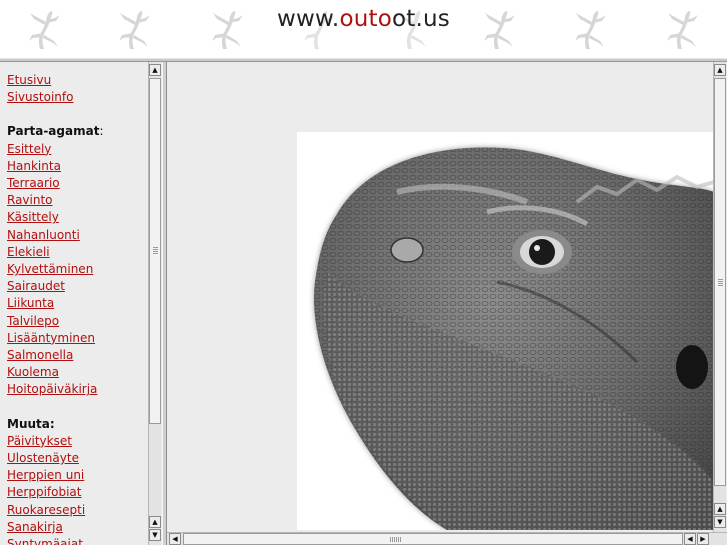 Image resolution: width=727 pixels, height=545 pixels. I want to click on nav-scrollbar: ▲ ▲ ▼, so click(154, 303).